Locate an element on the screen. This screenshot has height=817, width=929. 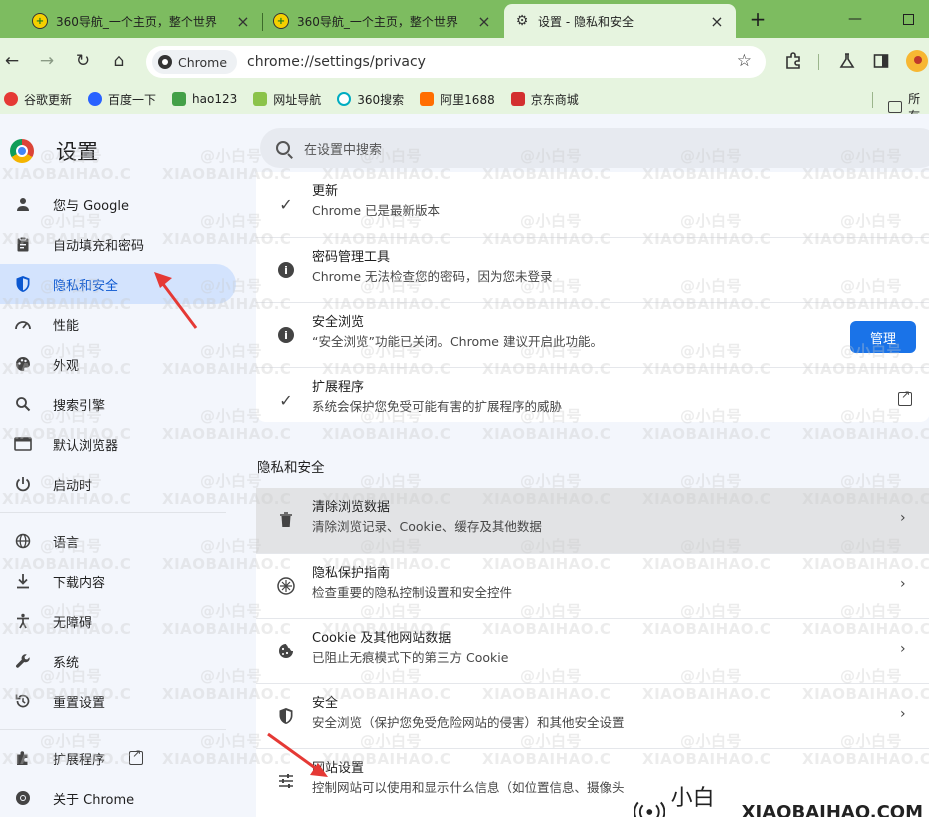
bookmark-item: 京东商城 is located at coordinates (544, 99).